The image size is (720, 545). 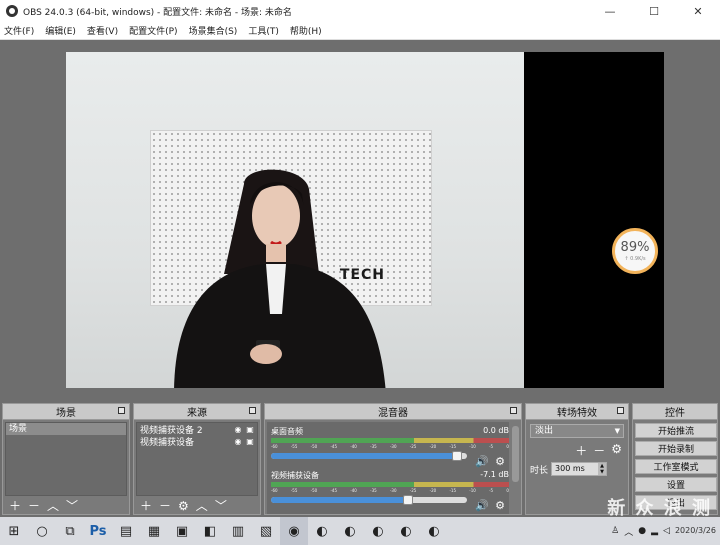 I want to click on system-tray: ♙ ︿ ● ▂ ◁ 2020/3/26, so click(x=665, y=531).